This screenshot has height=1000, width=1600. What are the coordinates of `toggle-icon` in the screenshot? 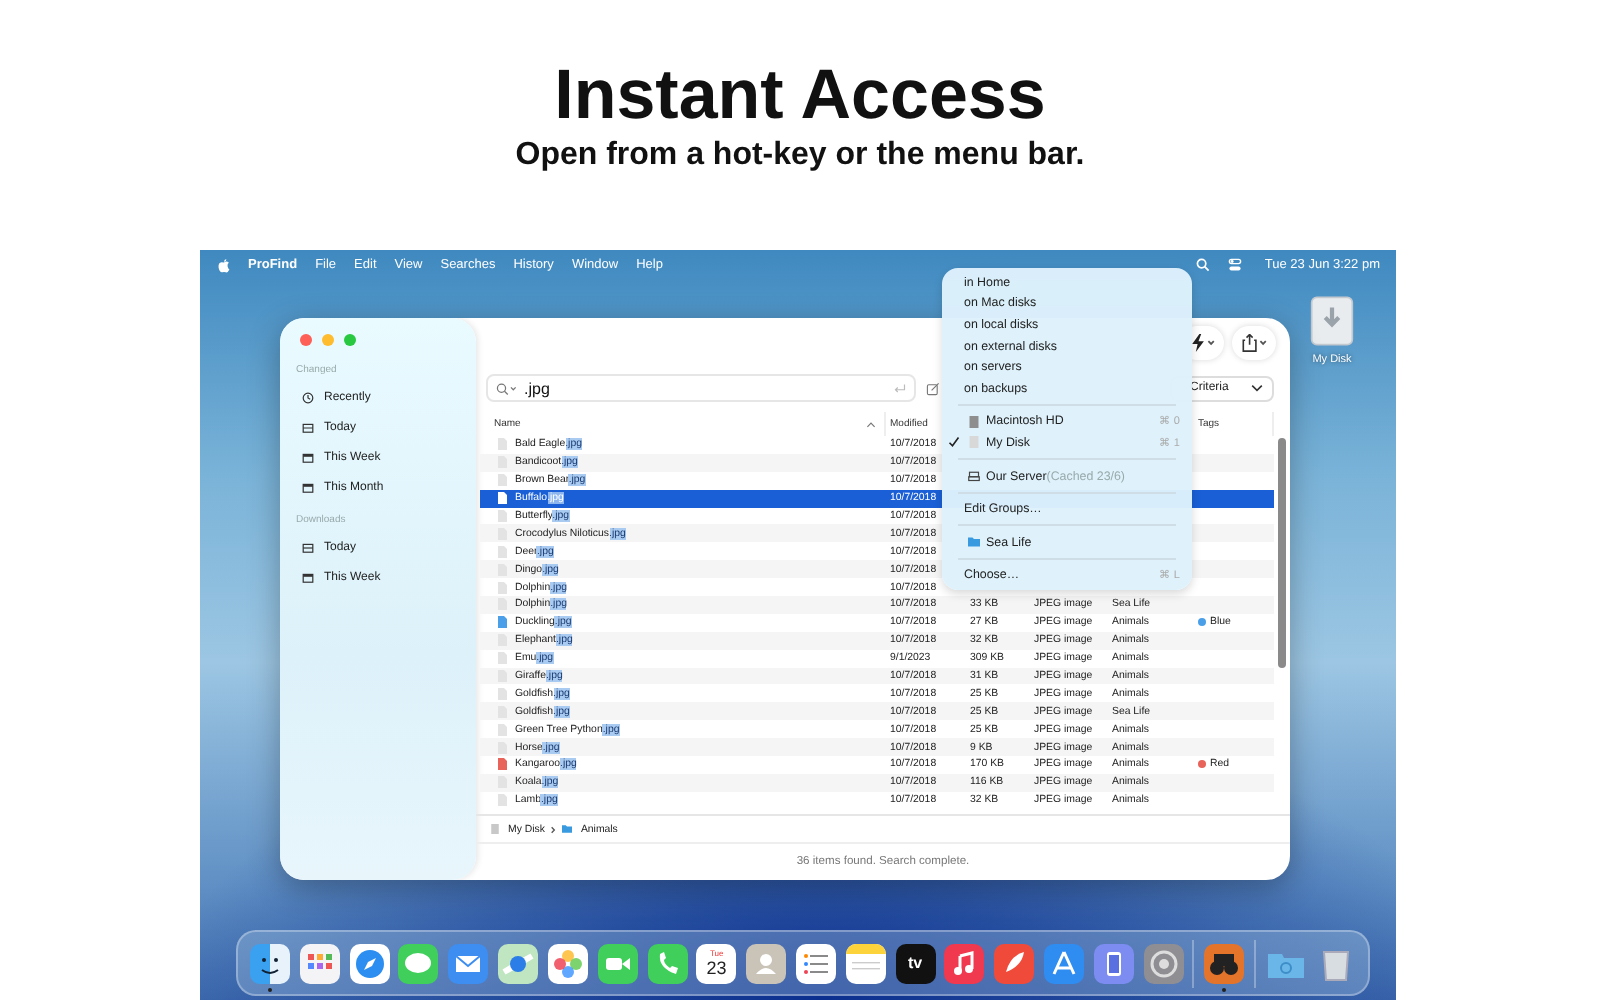 It's located at (1235, 265).